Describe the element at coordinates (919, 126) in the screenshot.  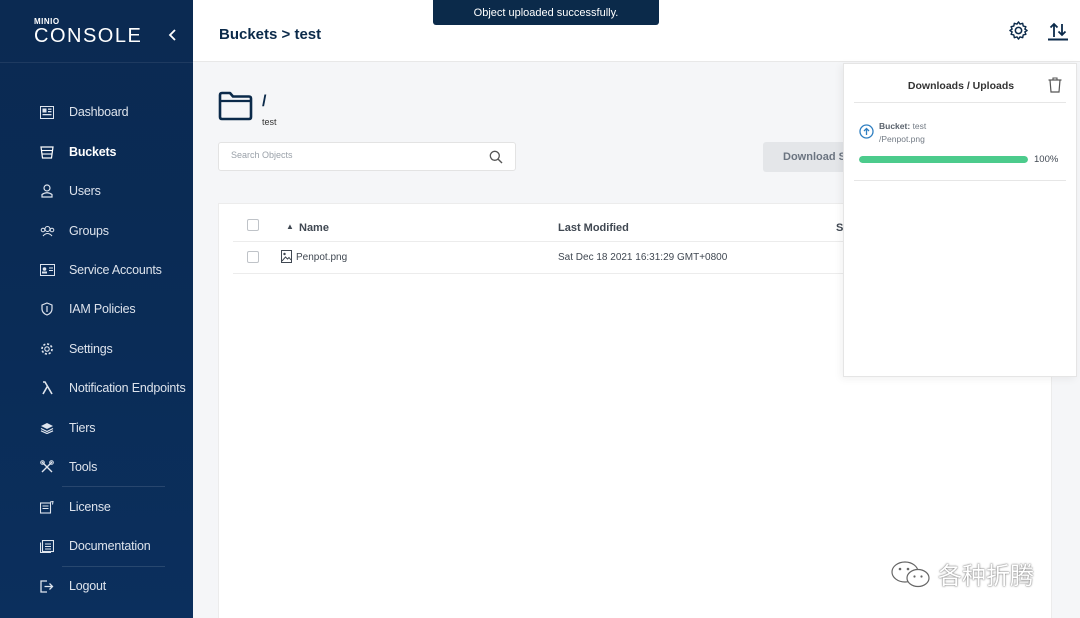
I see `upload-bucket-name: test` at that location.